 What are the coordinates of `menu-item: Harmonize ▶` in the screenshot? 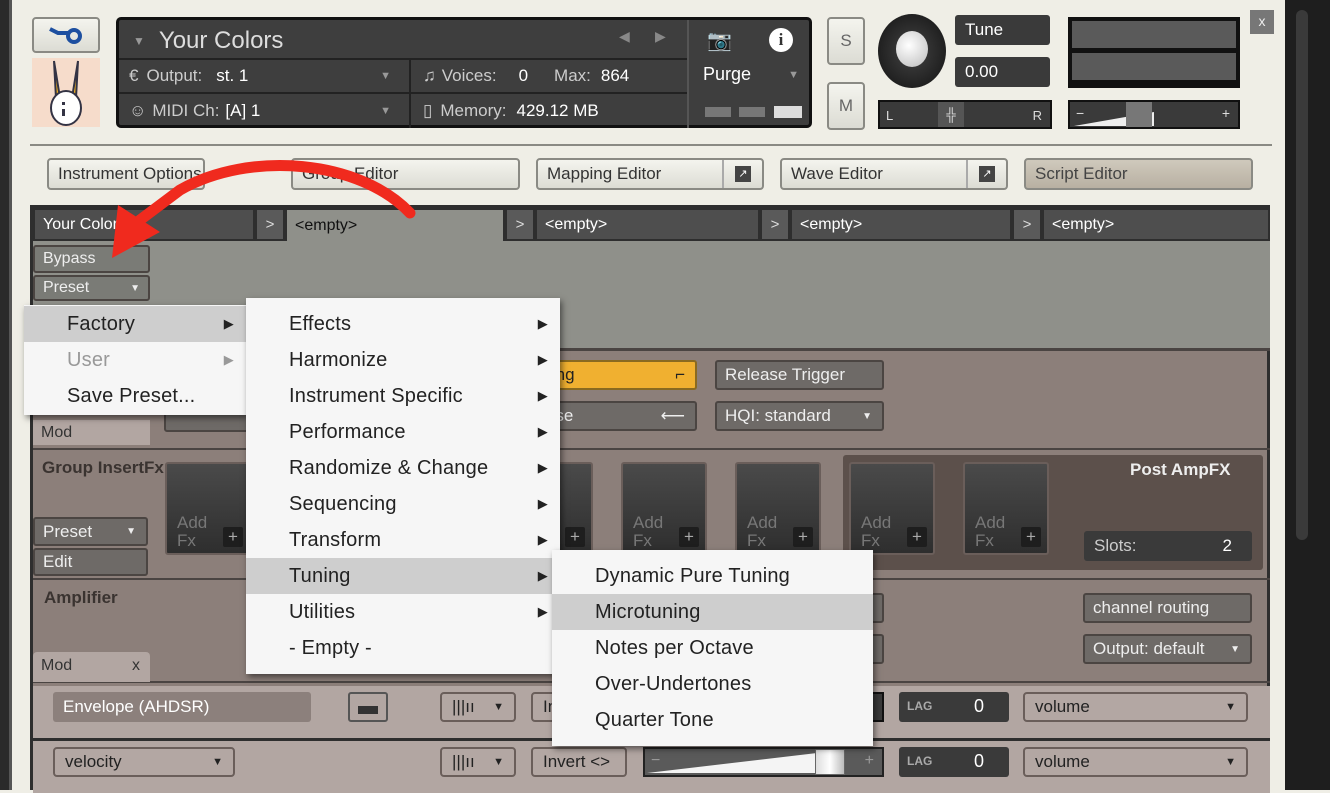 It's located at (403, 360).